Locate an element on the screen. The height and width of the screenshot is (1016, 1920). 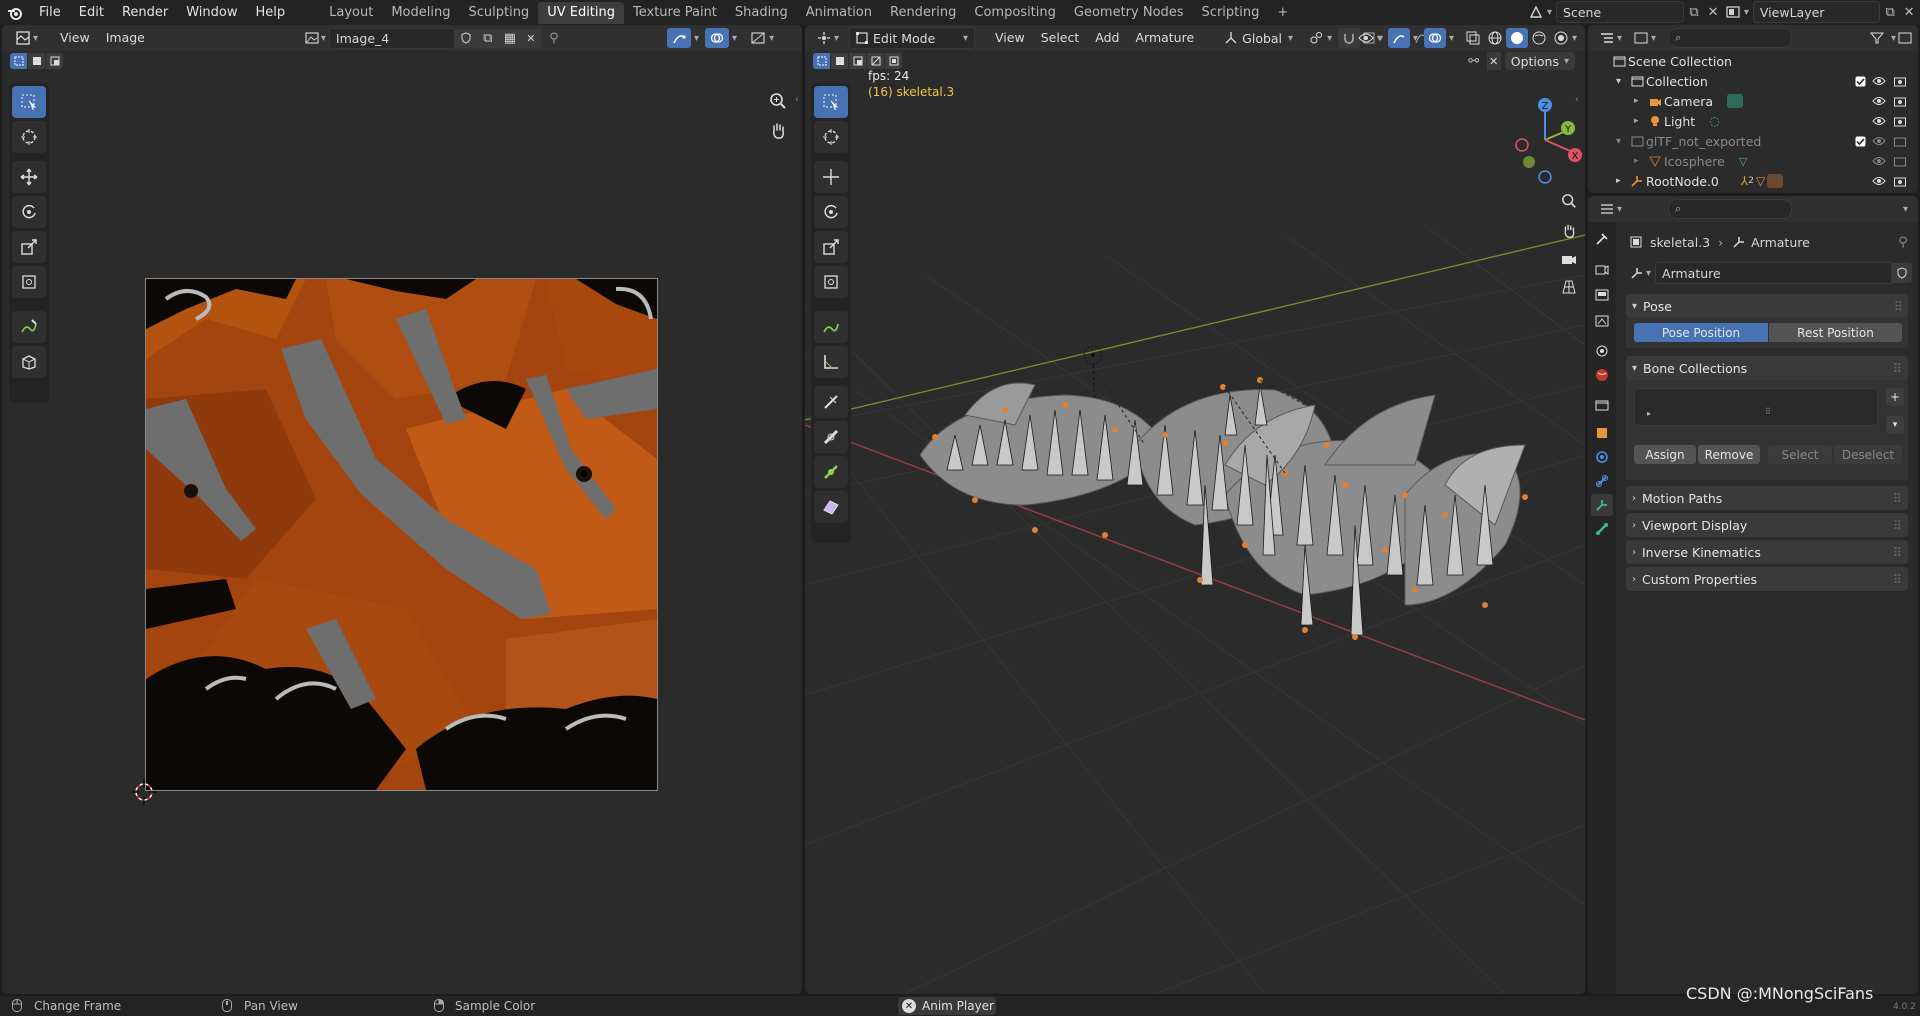
pose-panel-header: ▾ Pose ⠿ is located at coordinates (1767, 306).